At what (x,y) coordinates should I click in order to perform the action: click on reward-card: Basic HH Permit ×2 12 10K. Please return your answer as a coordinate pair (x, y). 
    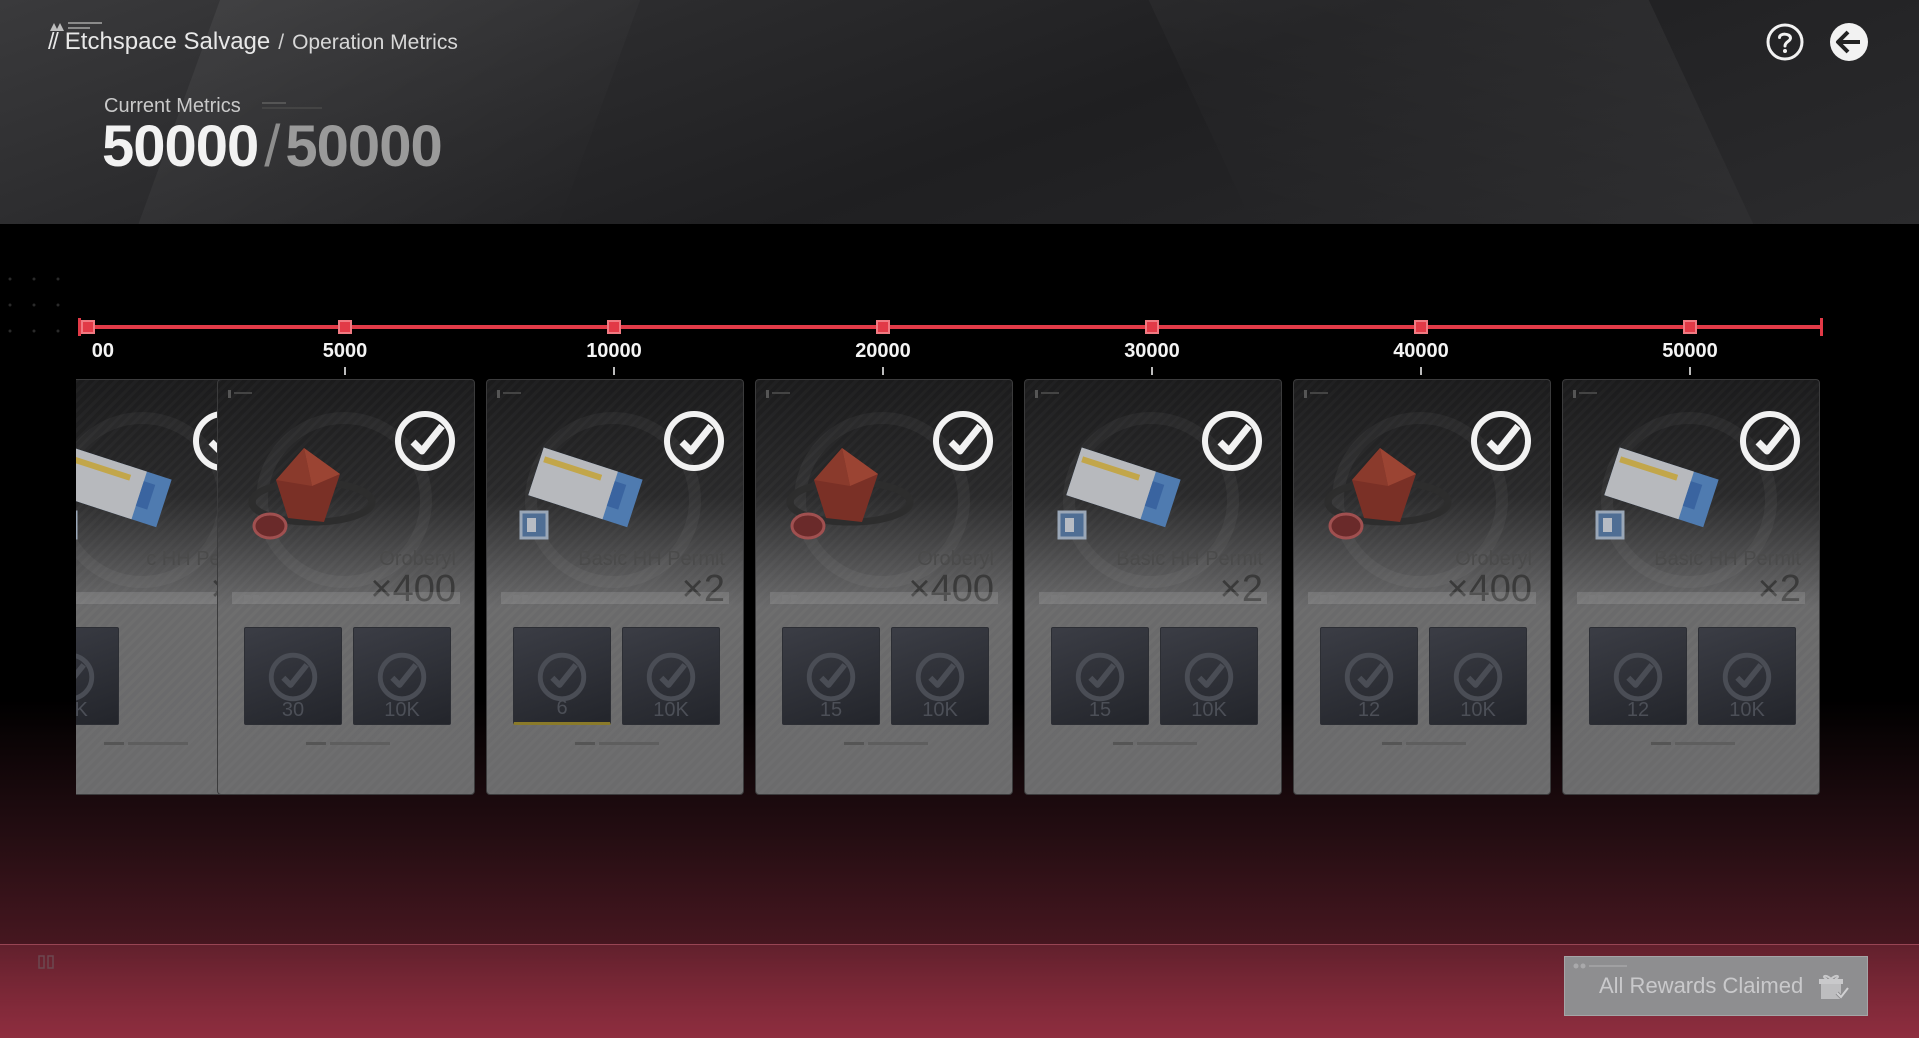
    Looking at the image, I should click on (1691, 587).